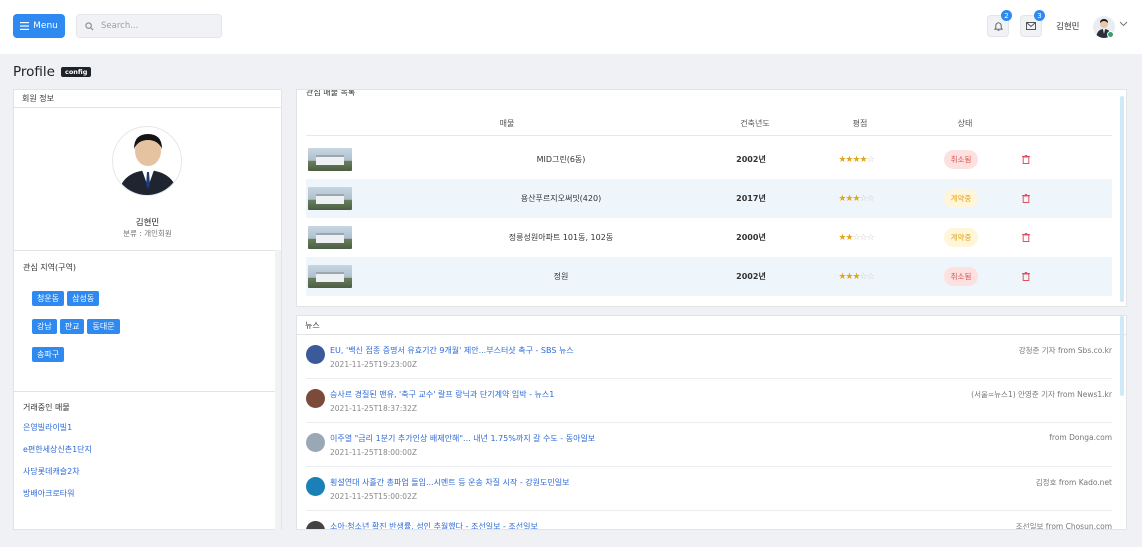  Describe the element at coordinates (83, 298) in the screenshot. I see `region-tag: 삼성동` at that location.